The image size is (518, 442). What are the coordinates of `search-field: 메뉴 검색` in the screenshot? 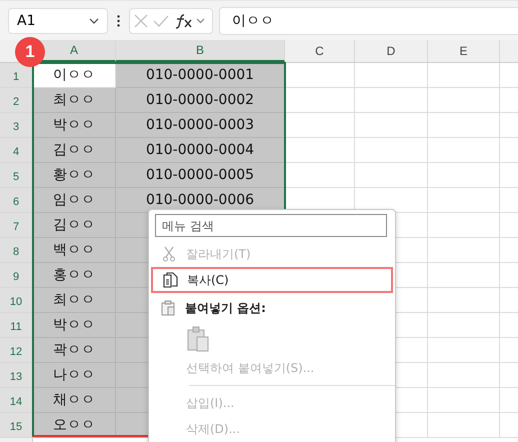 It's located at (271, 225).